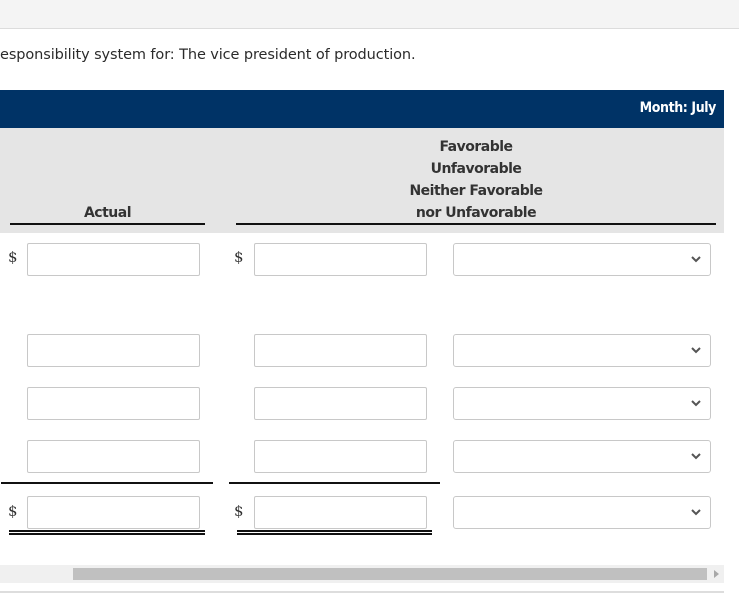 The image size is (739, 593). What do you see at coordinates (369, 14) in the screenshot?
I see `top-band` at bounding box center [369, 14].